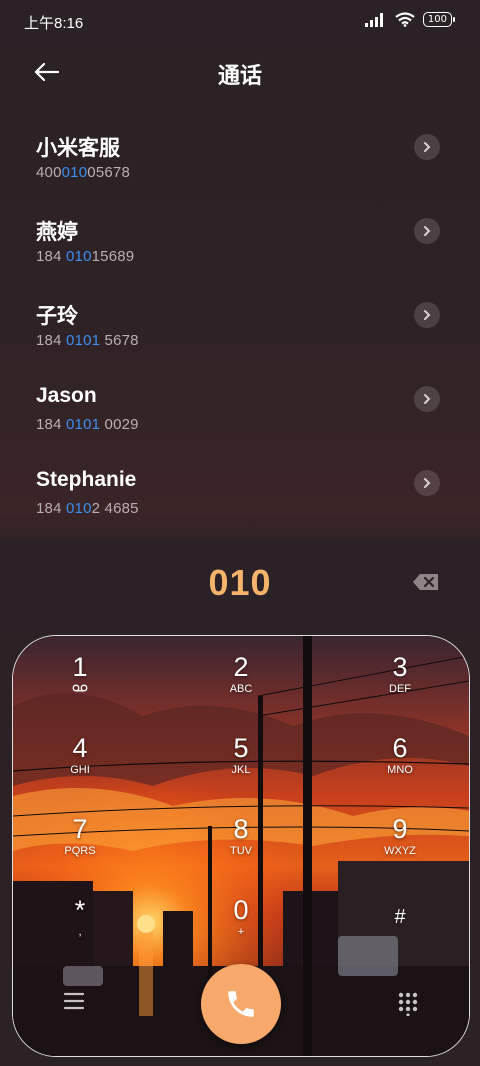 This screenshot has width=480, height=1066. Describe the element at coordinates (78, 148) in the screenshot. I see `contact-name: 小米客服` at that location.